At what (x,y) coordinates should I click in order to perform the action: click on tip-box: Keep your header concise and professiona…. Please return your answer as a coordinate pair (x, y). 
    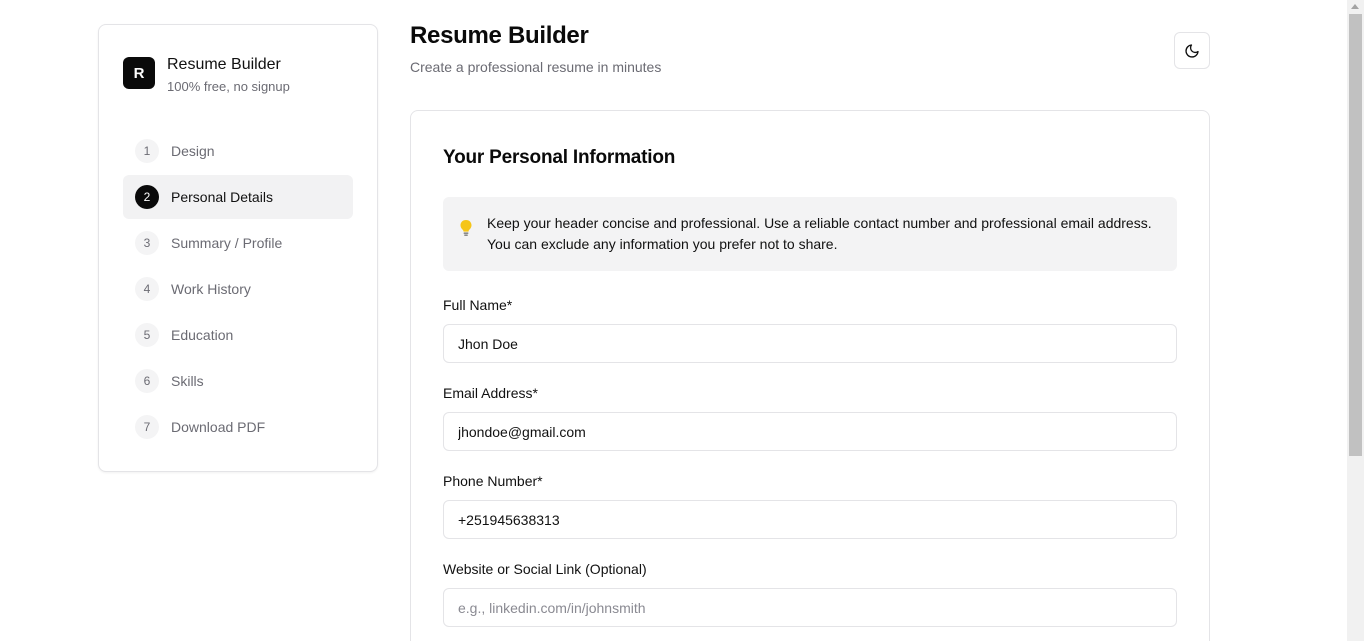
    Looking at the image, I should click on (810, 234).